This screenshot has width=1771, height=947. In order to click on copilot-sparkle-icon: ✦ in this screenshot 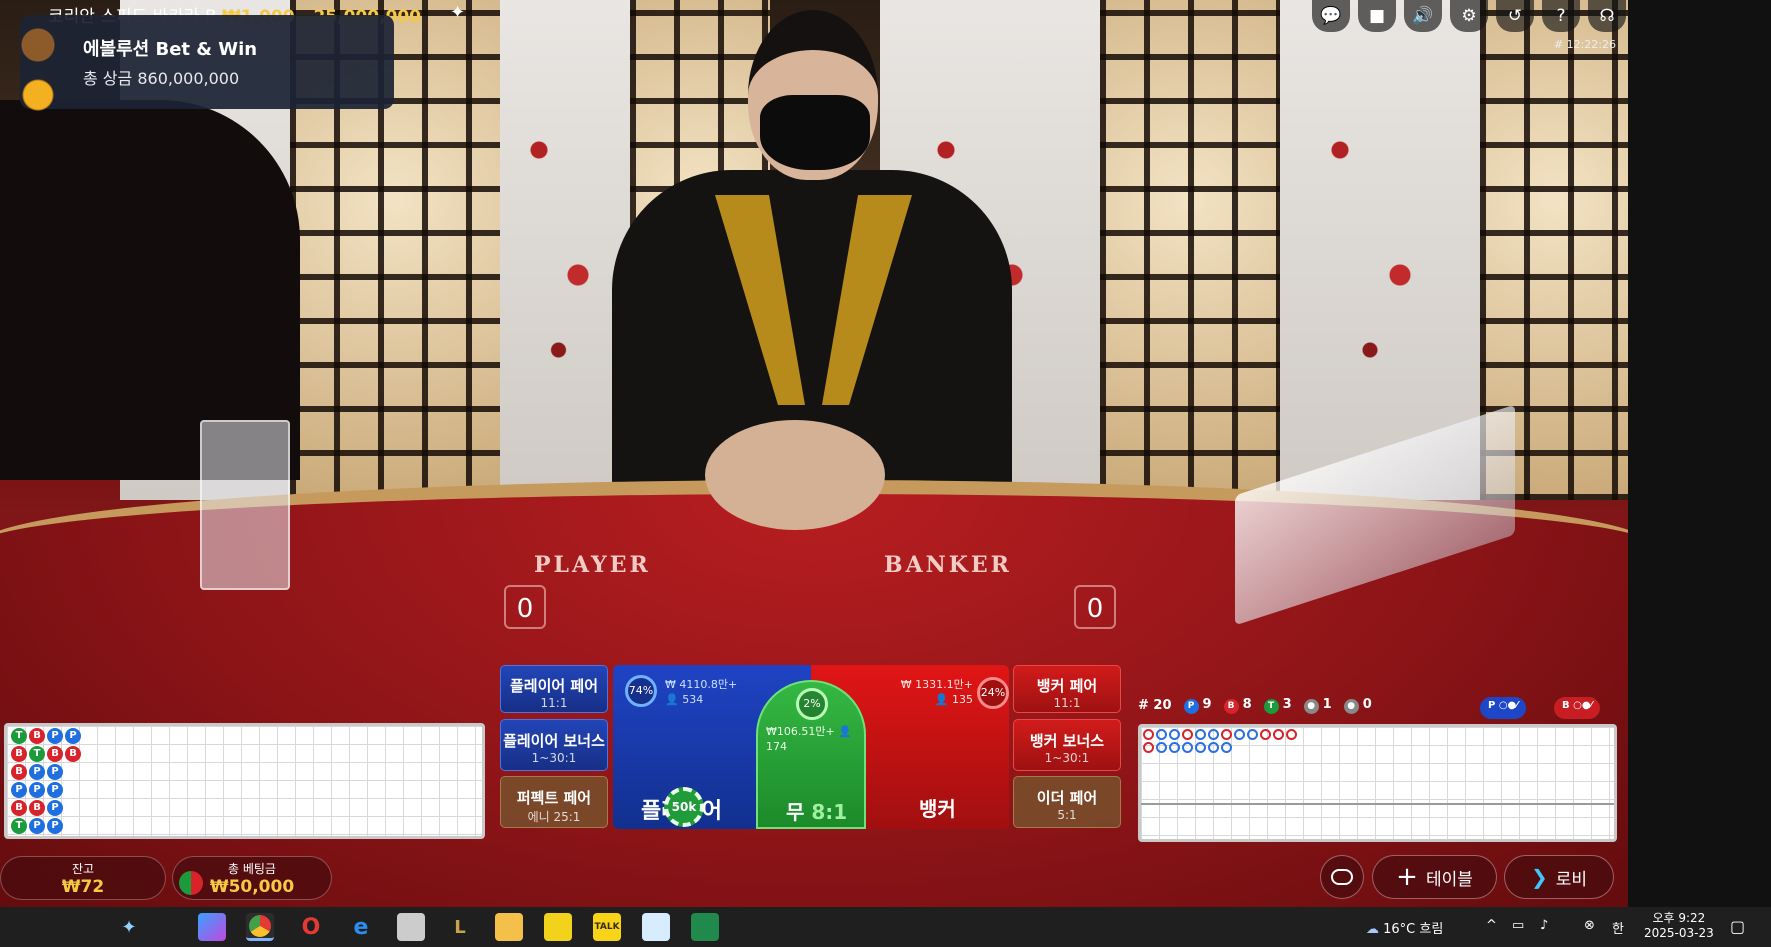, I will do `click(129, 927)`.